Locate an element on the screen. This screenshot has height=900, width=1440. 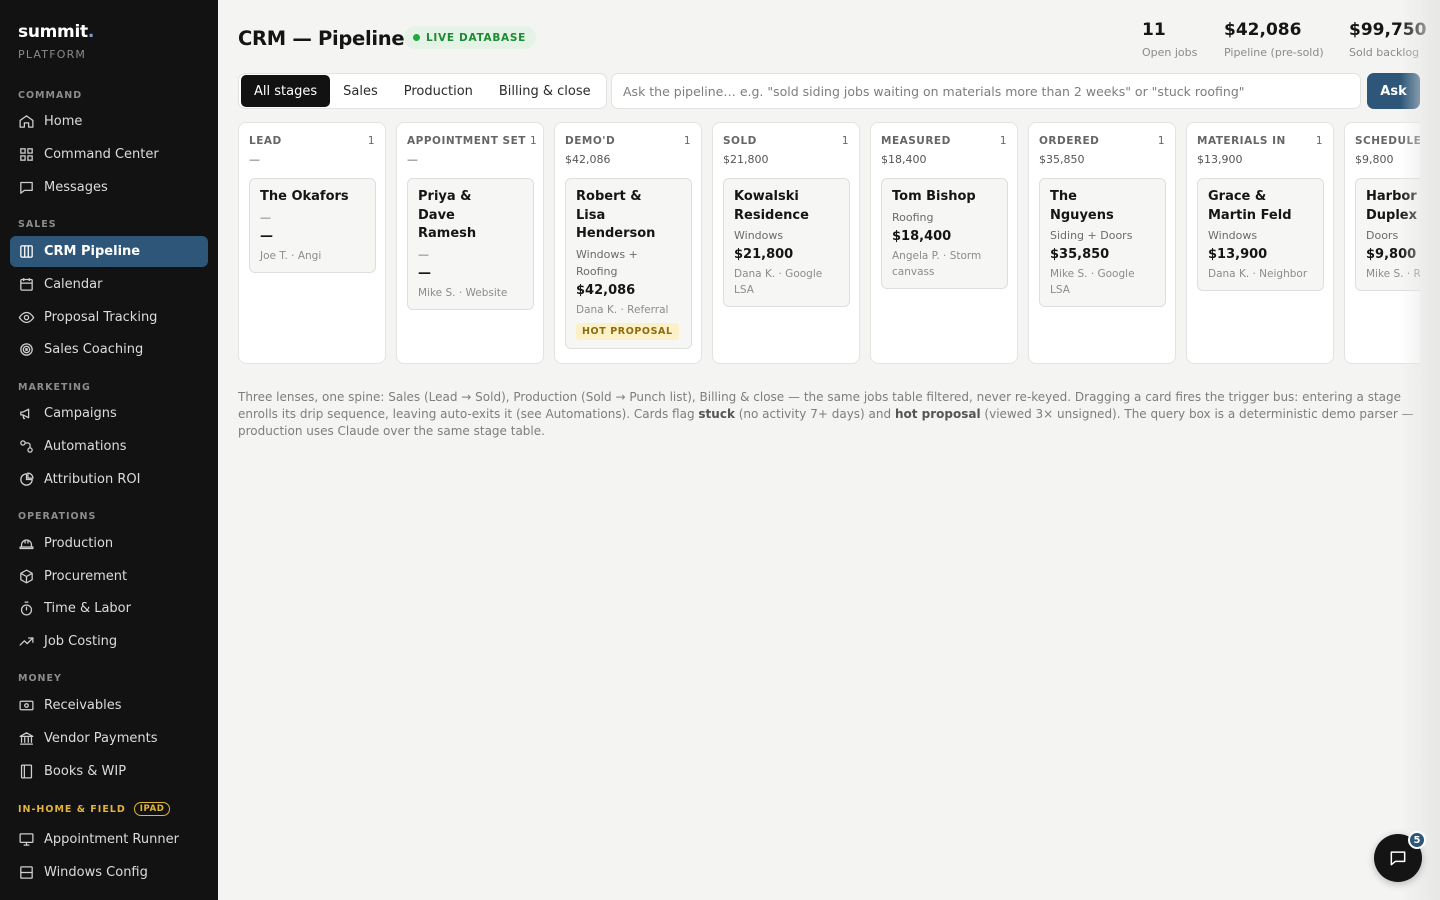
sidebar-item-receivables: Receivables is located at coordinates (109, 705).